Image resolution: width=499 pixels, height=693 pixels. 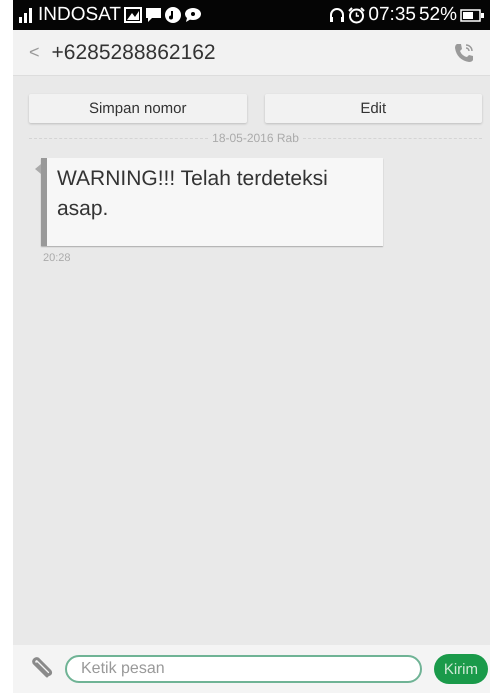 What do you see at coordinates (80, 15) in the screenshot?
I see `carrier-name: INDOSAT` at bounding box center [80, 15].